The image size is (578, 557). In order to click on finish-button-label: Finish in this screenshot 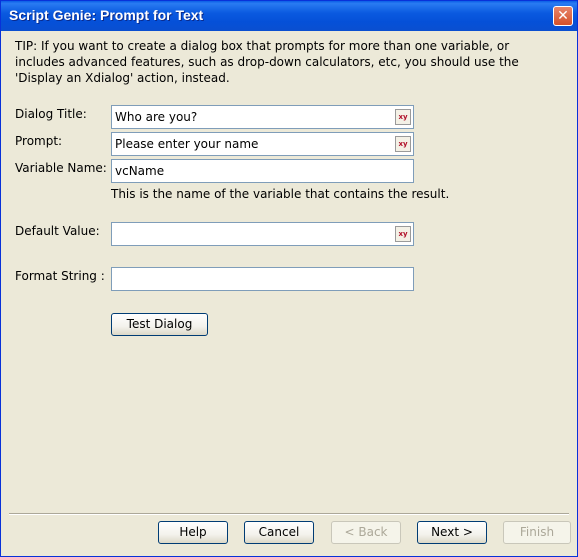, I will do `click(537, 532)`.